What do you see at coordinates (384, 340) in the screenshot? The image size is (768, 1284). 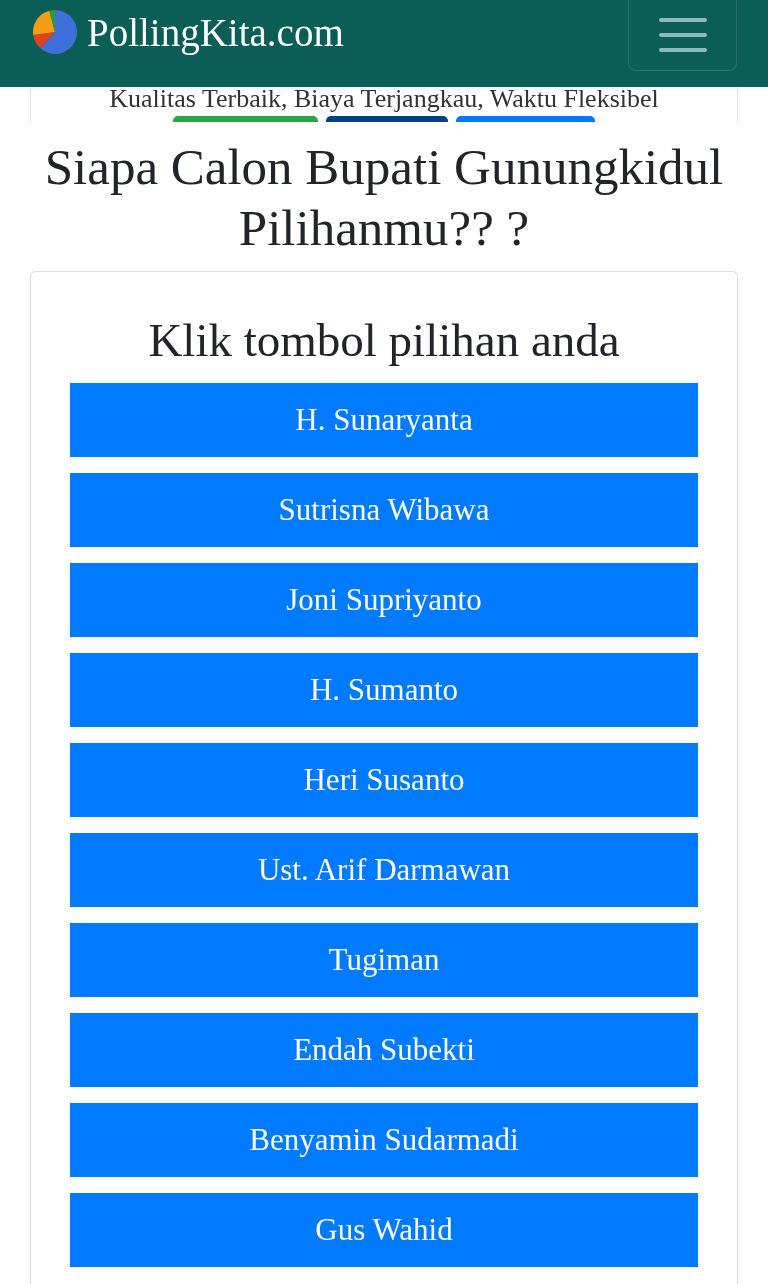 I see `poll-heading: Klik tombol pilihan anda` at bounding box center [384, 340].